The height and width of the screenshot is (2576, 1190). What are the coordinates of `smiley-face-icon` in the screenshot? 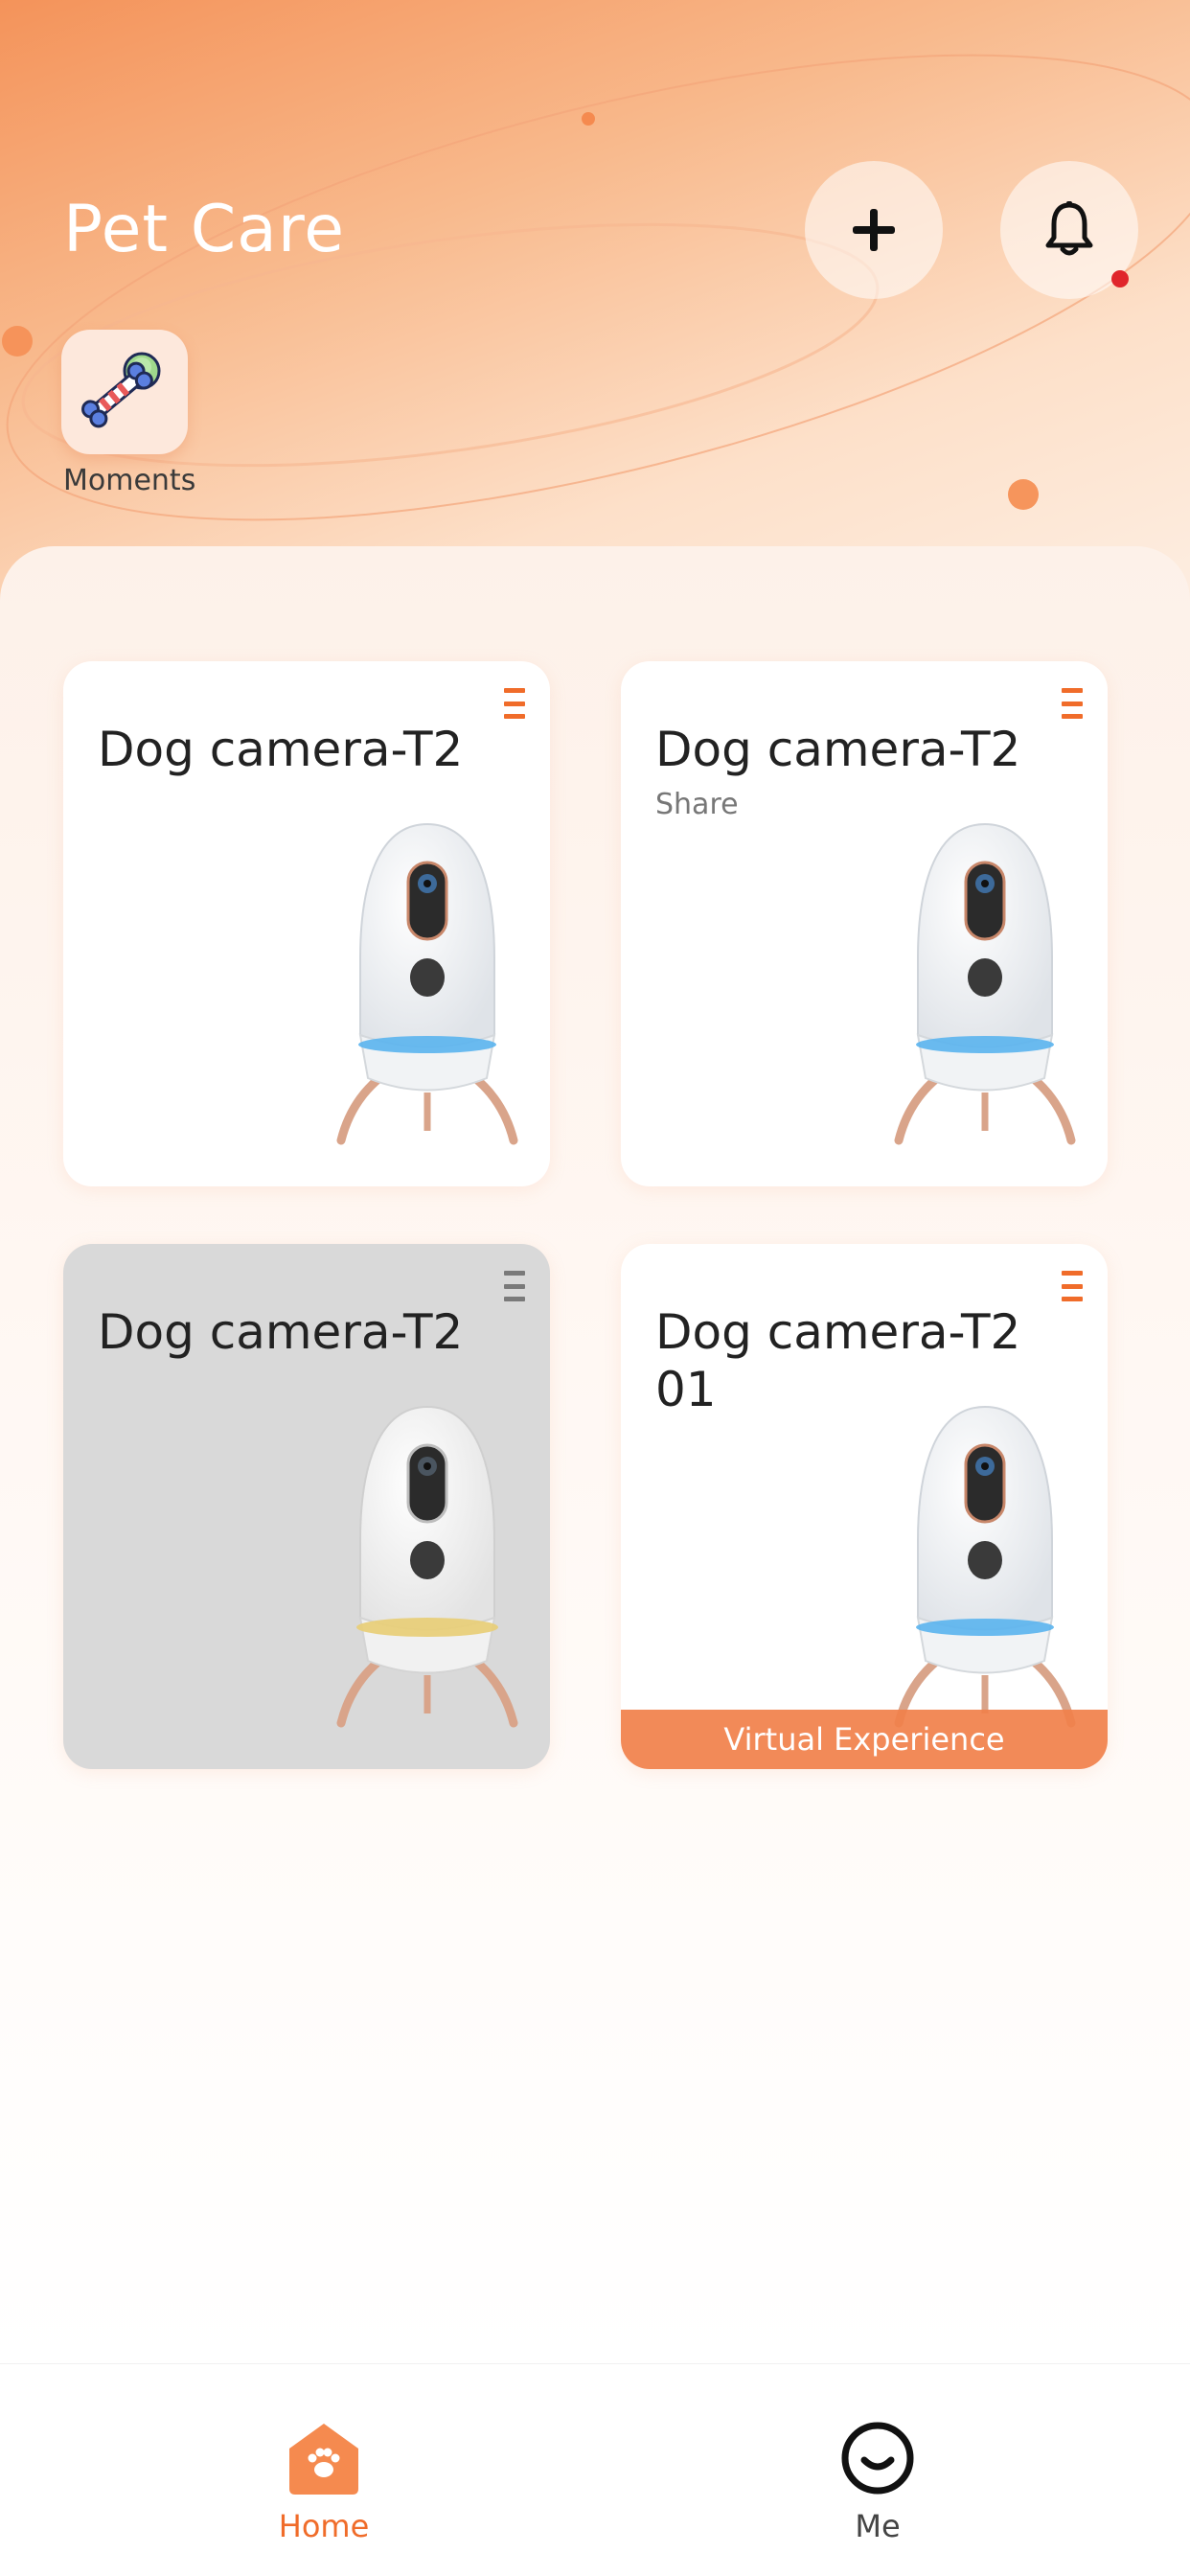 It's located at (878, 2458).